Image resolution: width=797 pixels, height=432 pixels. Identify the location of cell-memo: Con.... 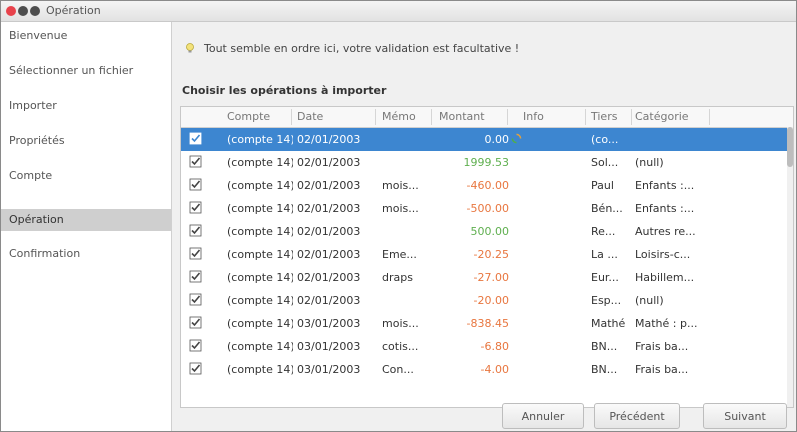
(398, 369).